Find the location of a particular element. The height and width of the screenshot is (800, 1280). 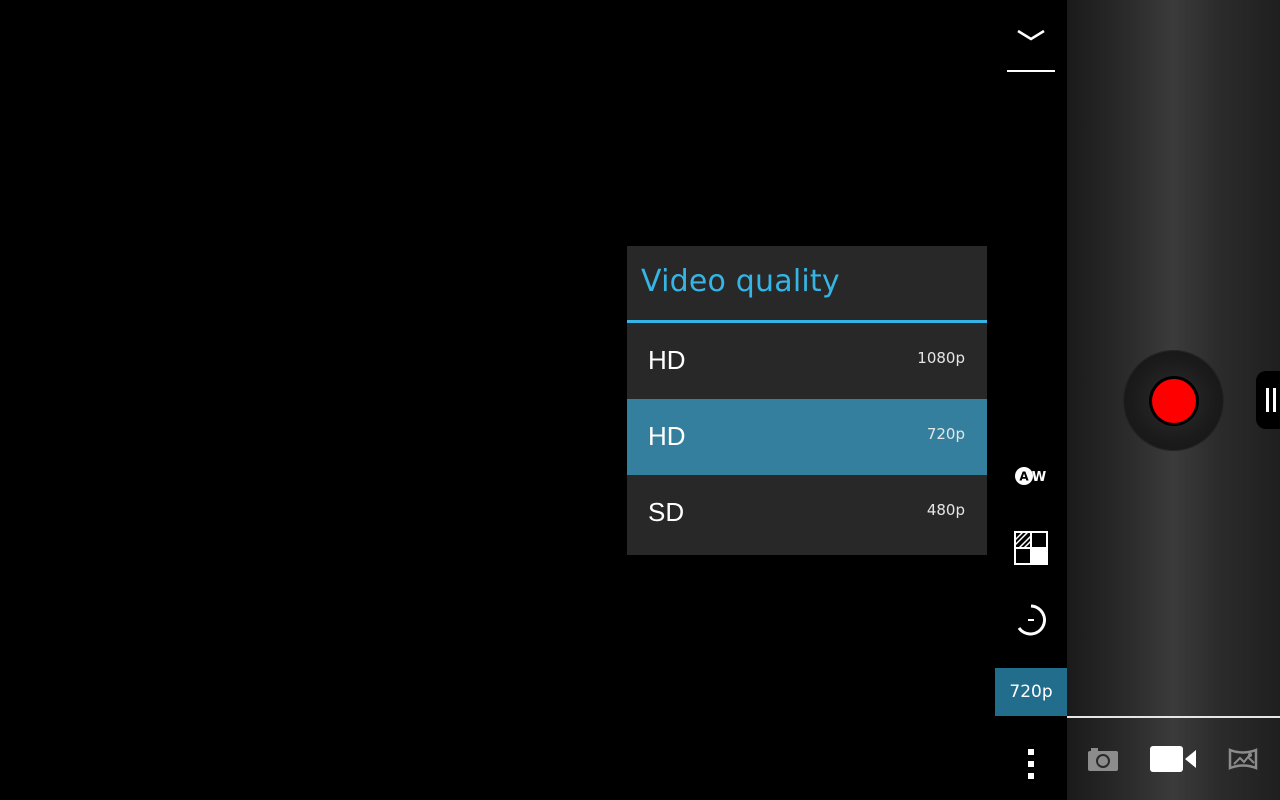

panorama-mode-button is located at coordinates (1243, 759).